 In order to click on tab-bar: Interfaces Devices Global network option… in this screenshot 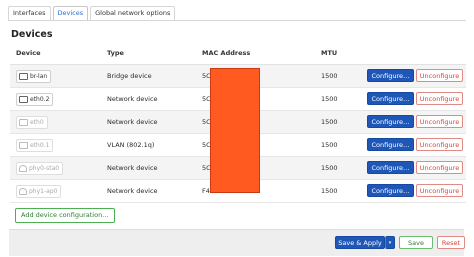, I will do `click(92, 12)`.